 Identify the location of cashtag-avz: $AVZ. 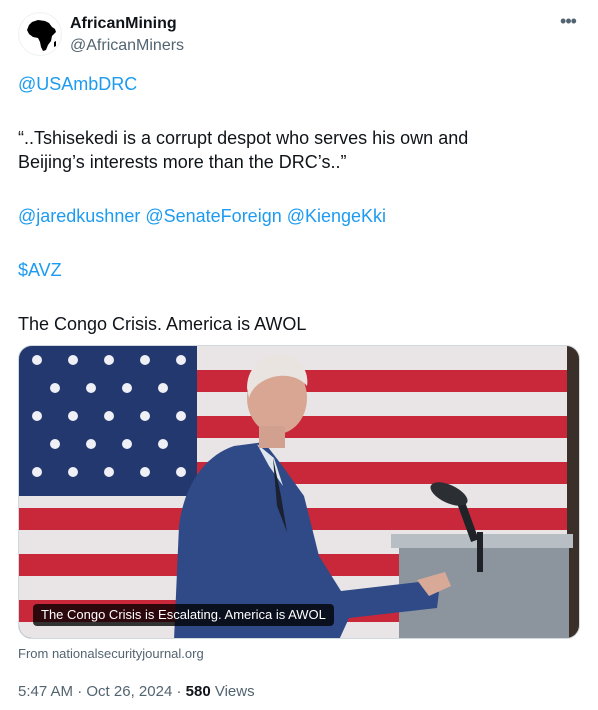
(40, 270).